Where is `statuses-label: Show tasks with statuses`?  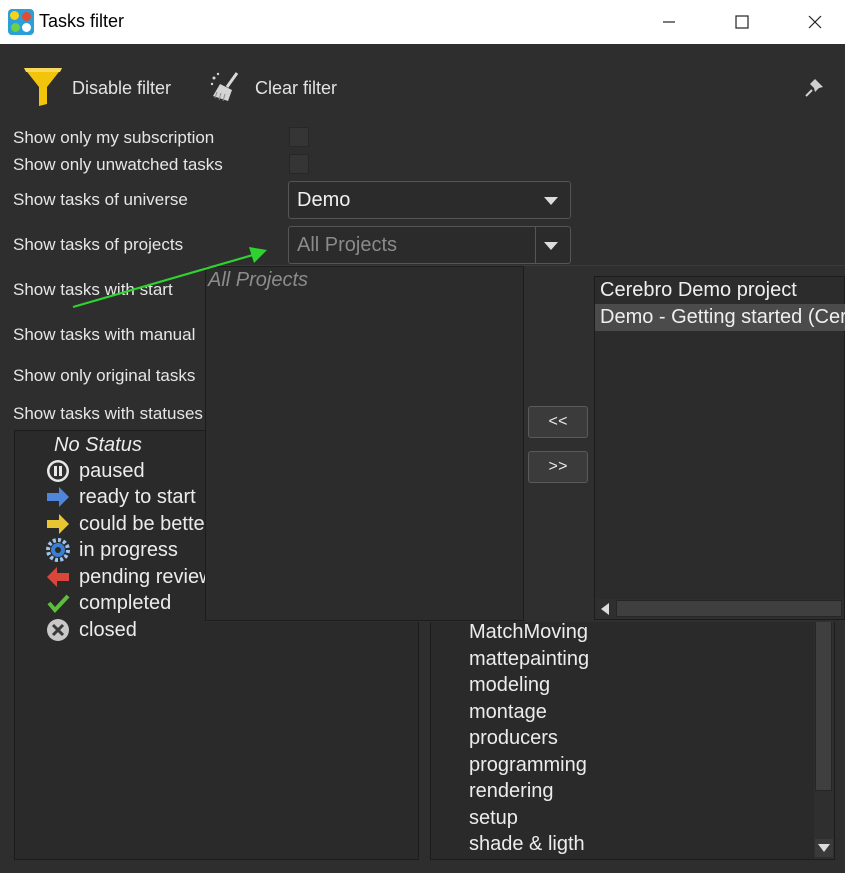
statuses-label: Show tasks with statuses is located at coordinates (108, 413).